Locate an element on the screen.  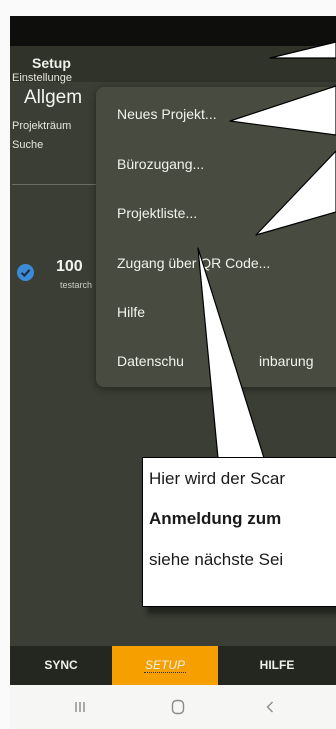
system-nav-bar is located at coordinates (173, 707).